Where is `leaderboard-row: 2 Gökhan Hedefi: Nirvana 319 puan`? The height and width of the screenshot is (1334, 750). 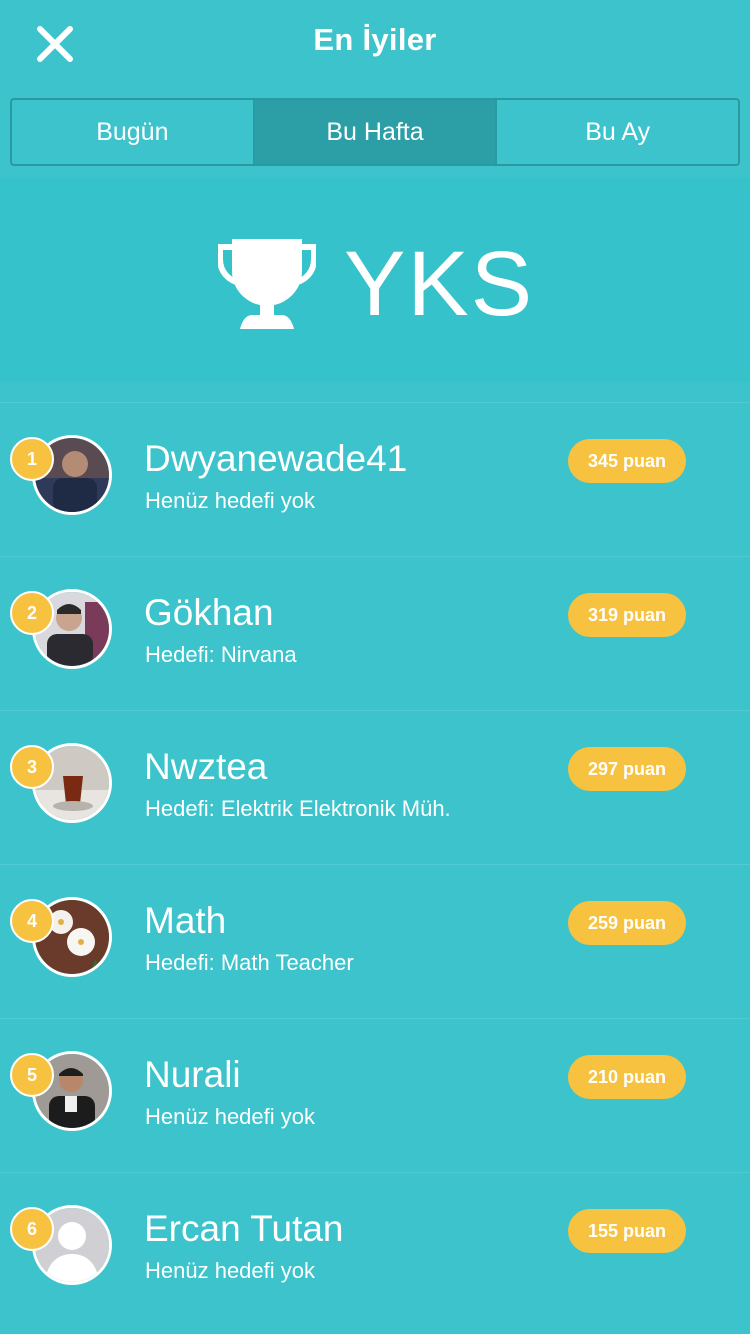
leaderboard-row: 2 Gökhan Hedefi: Nirvana 319 puan is located at coordinates (375, 633).